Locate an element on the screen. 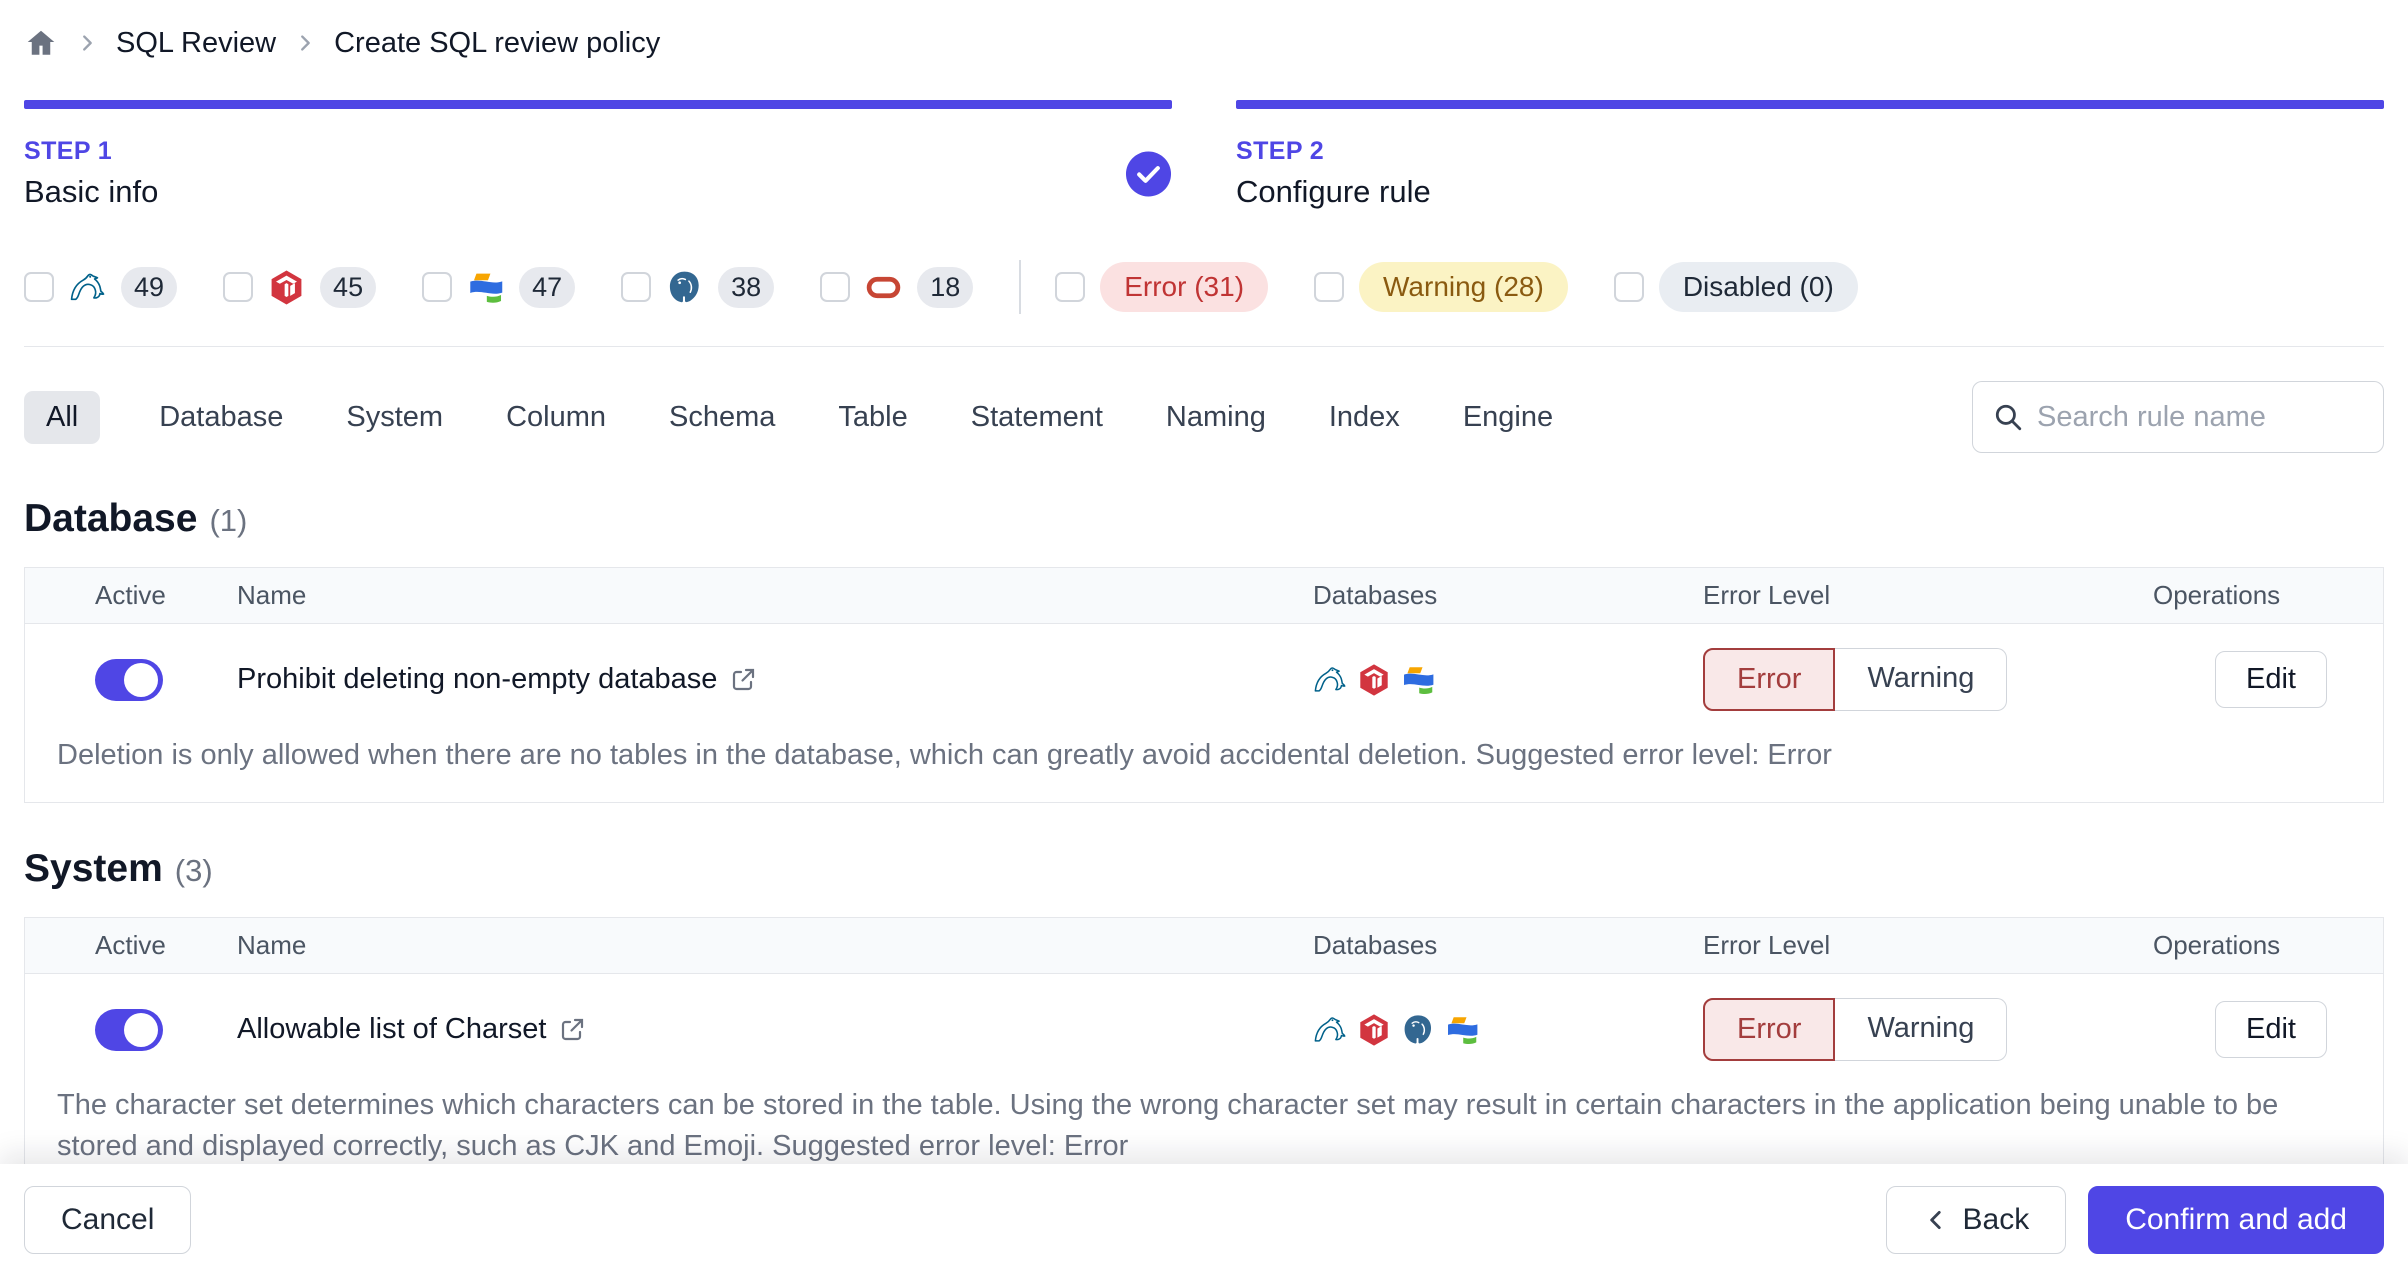 This screenshot has width=2408, height=1276. tab-naming: Naming is located at coordinates (1216, 417).